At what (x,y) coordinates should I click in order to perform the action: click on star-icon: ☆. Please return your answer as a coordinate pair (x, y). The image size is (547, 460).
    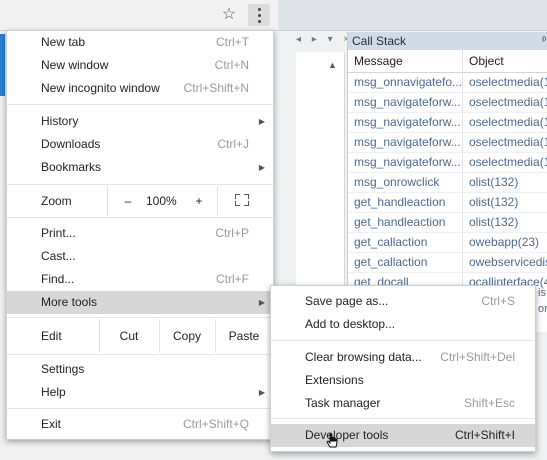
    Looking at the image, I should click on (229, 15).